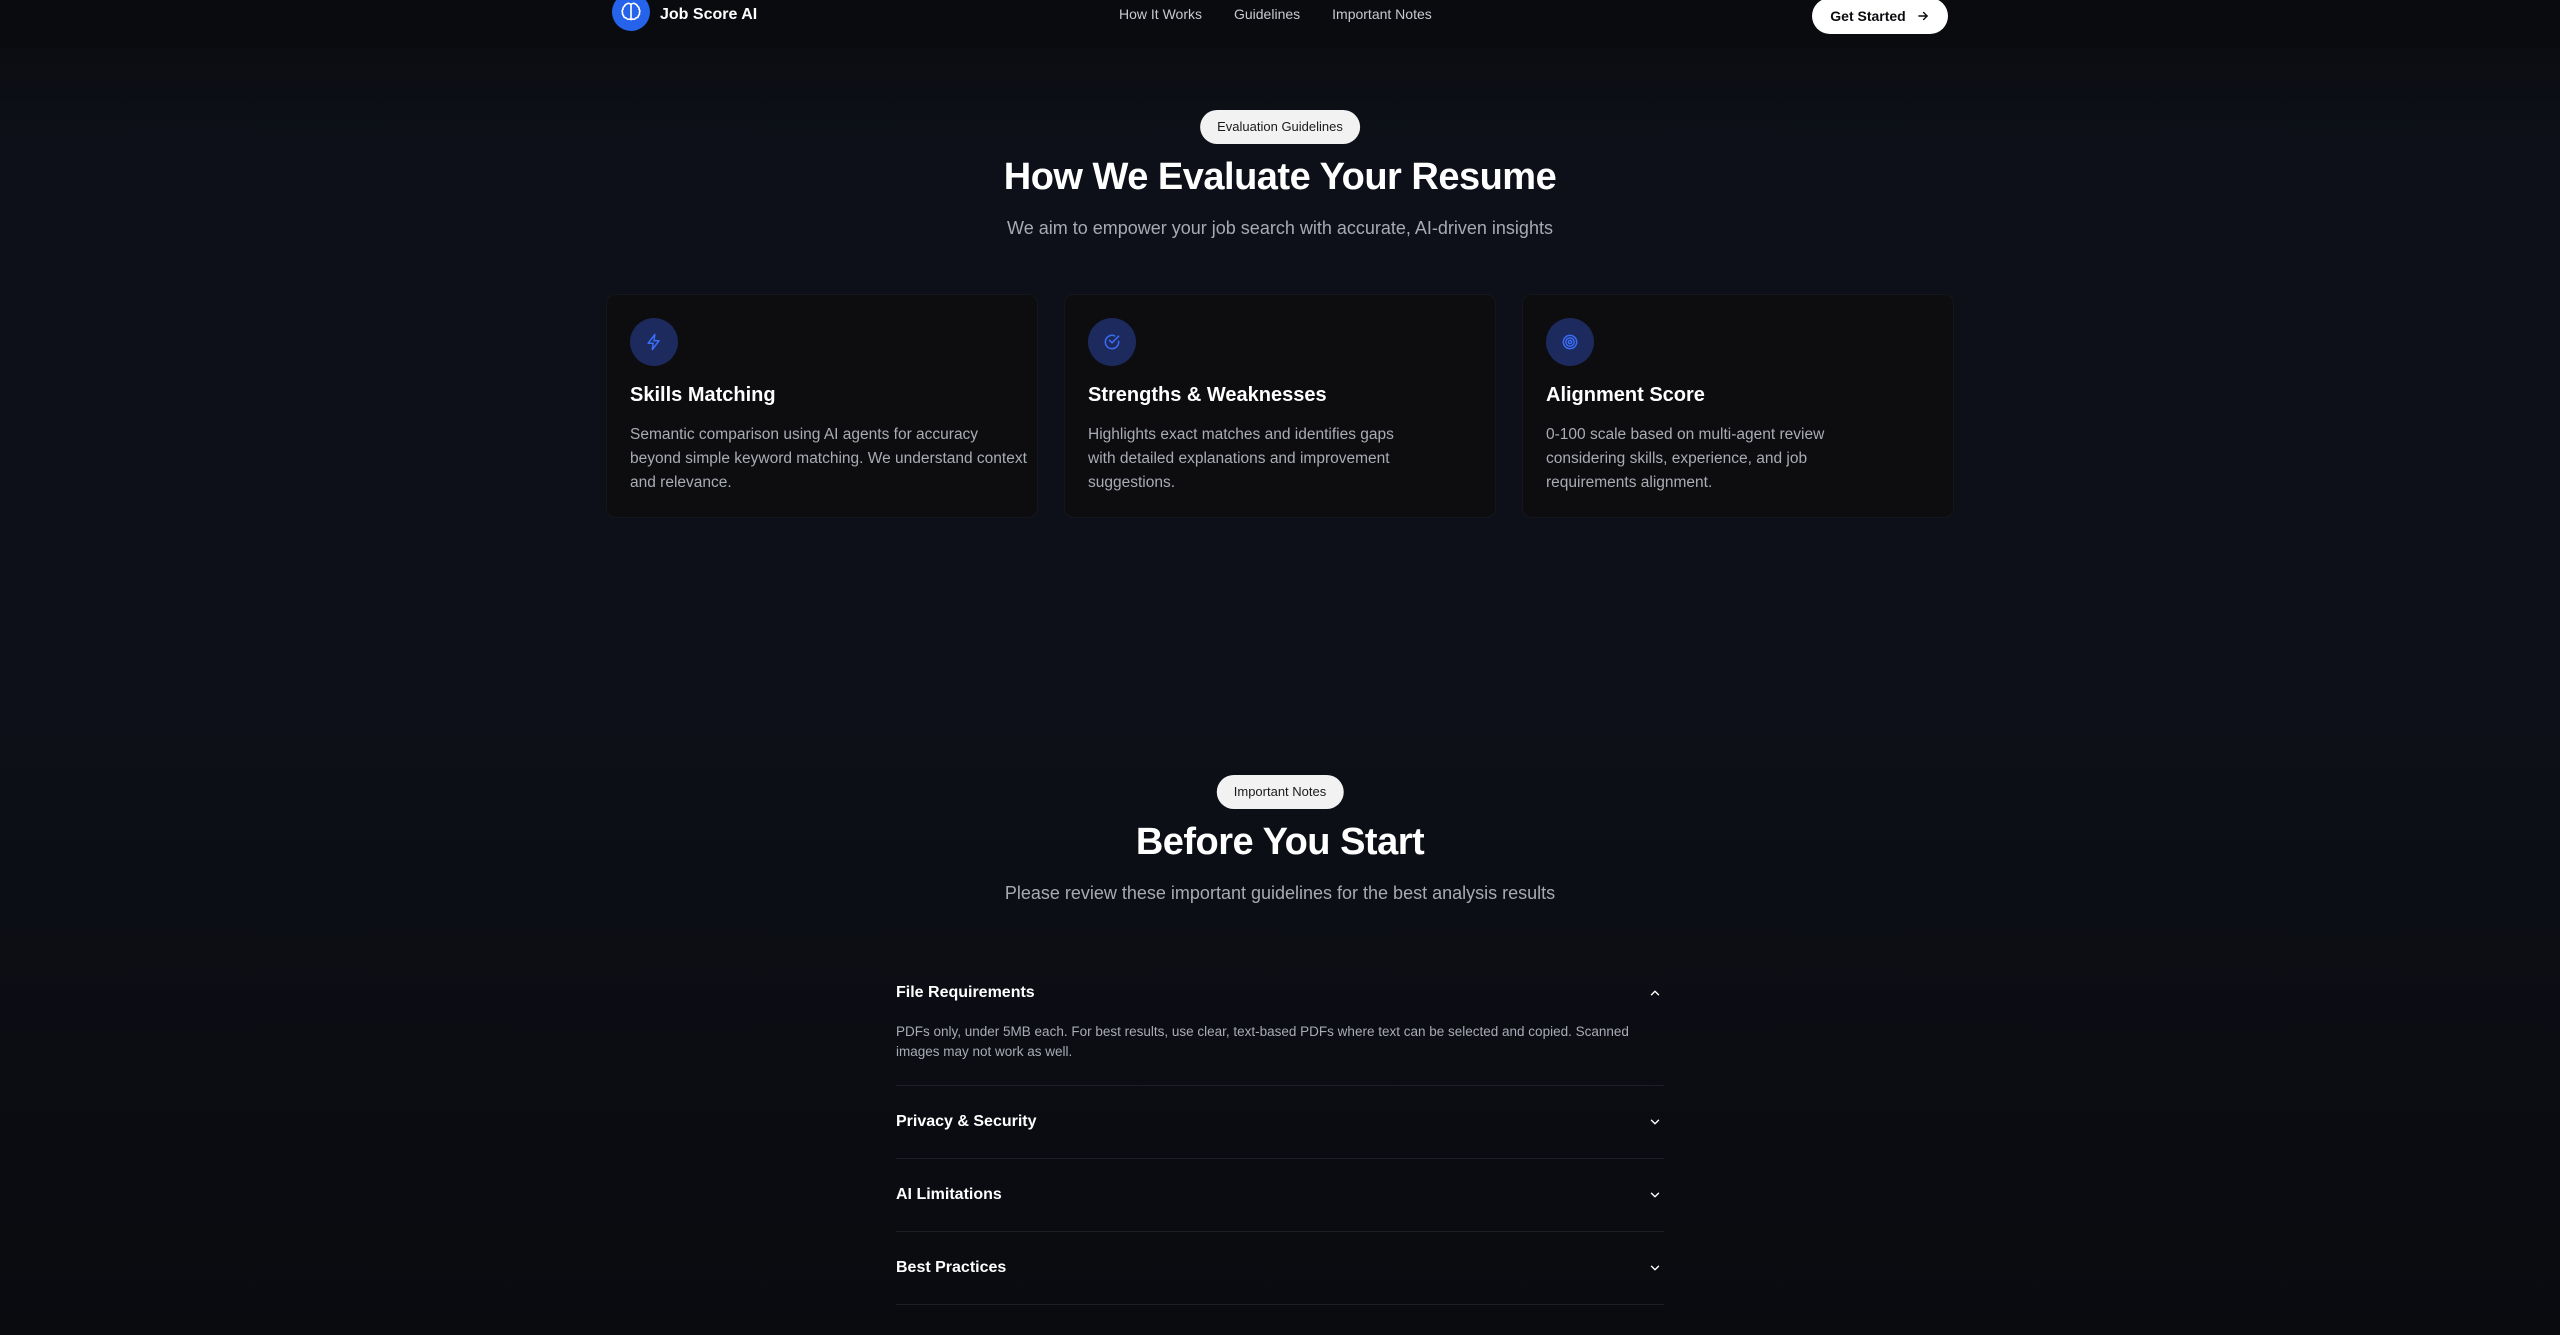 This screenshot has height=1335, width=2560. What do you see at coordinates (1160, 14) in the screenshot?
I see `nav-link-how-it-works: How It Works` at bounding box center [1160, 14].